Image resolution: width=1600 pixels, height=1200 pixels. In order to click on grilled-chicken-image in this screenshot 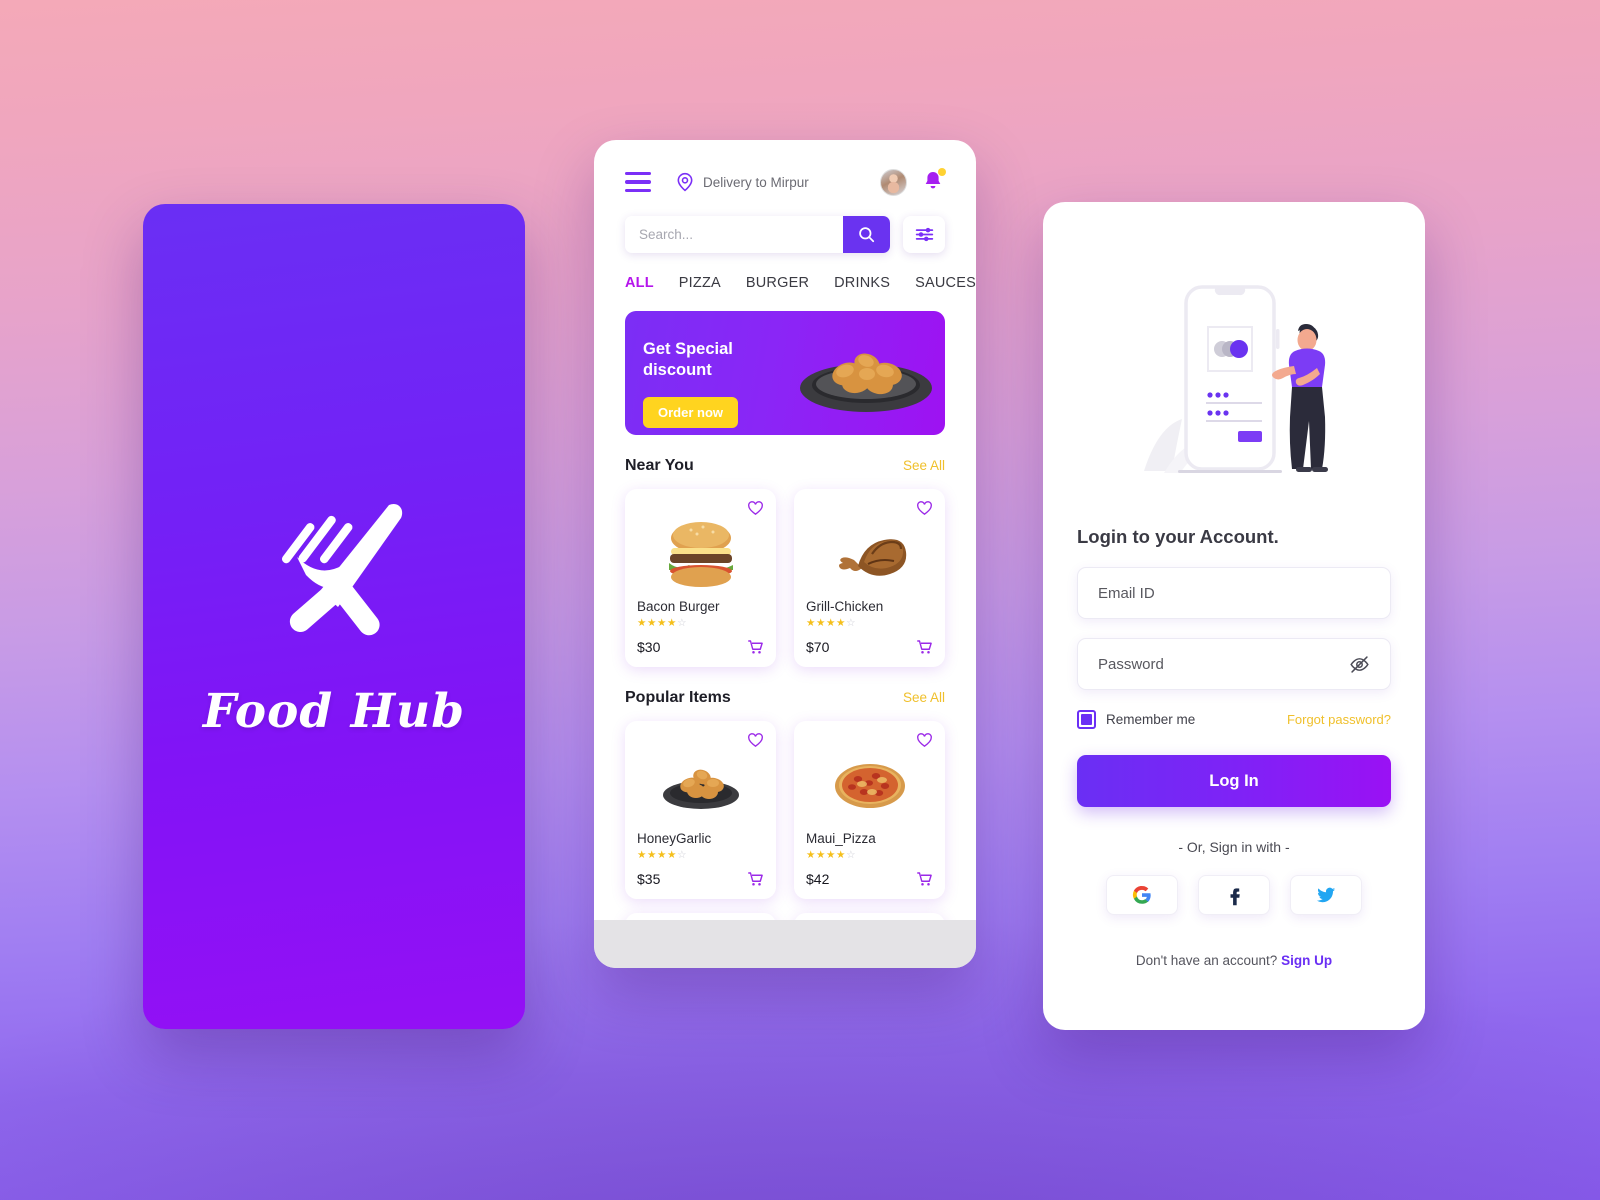, I will do `click(872, 557)`.